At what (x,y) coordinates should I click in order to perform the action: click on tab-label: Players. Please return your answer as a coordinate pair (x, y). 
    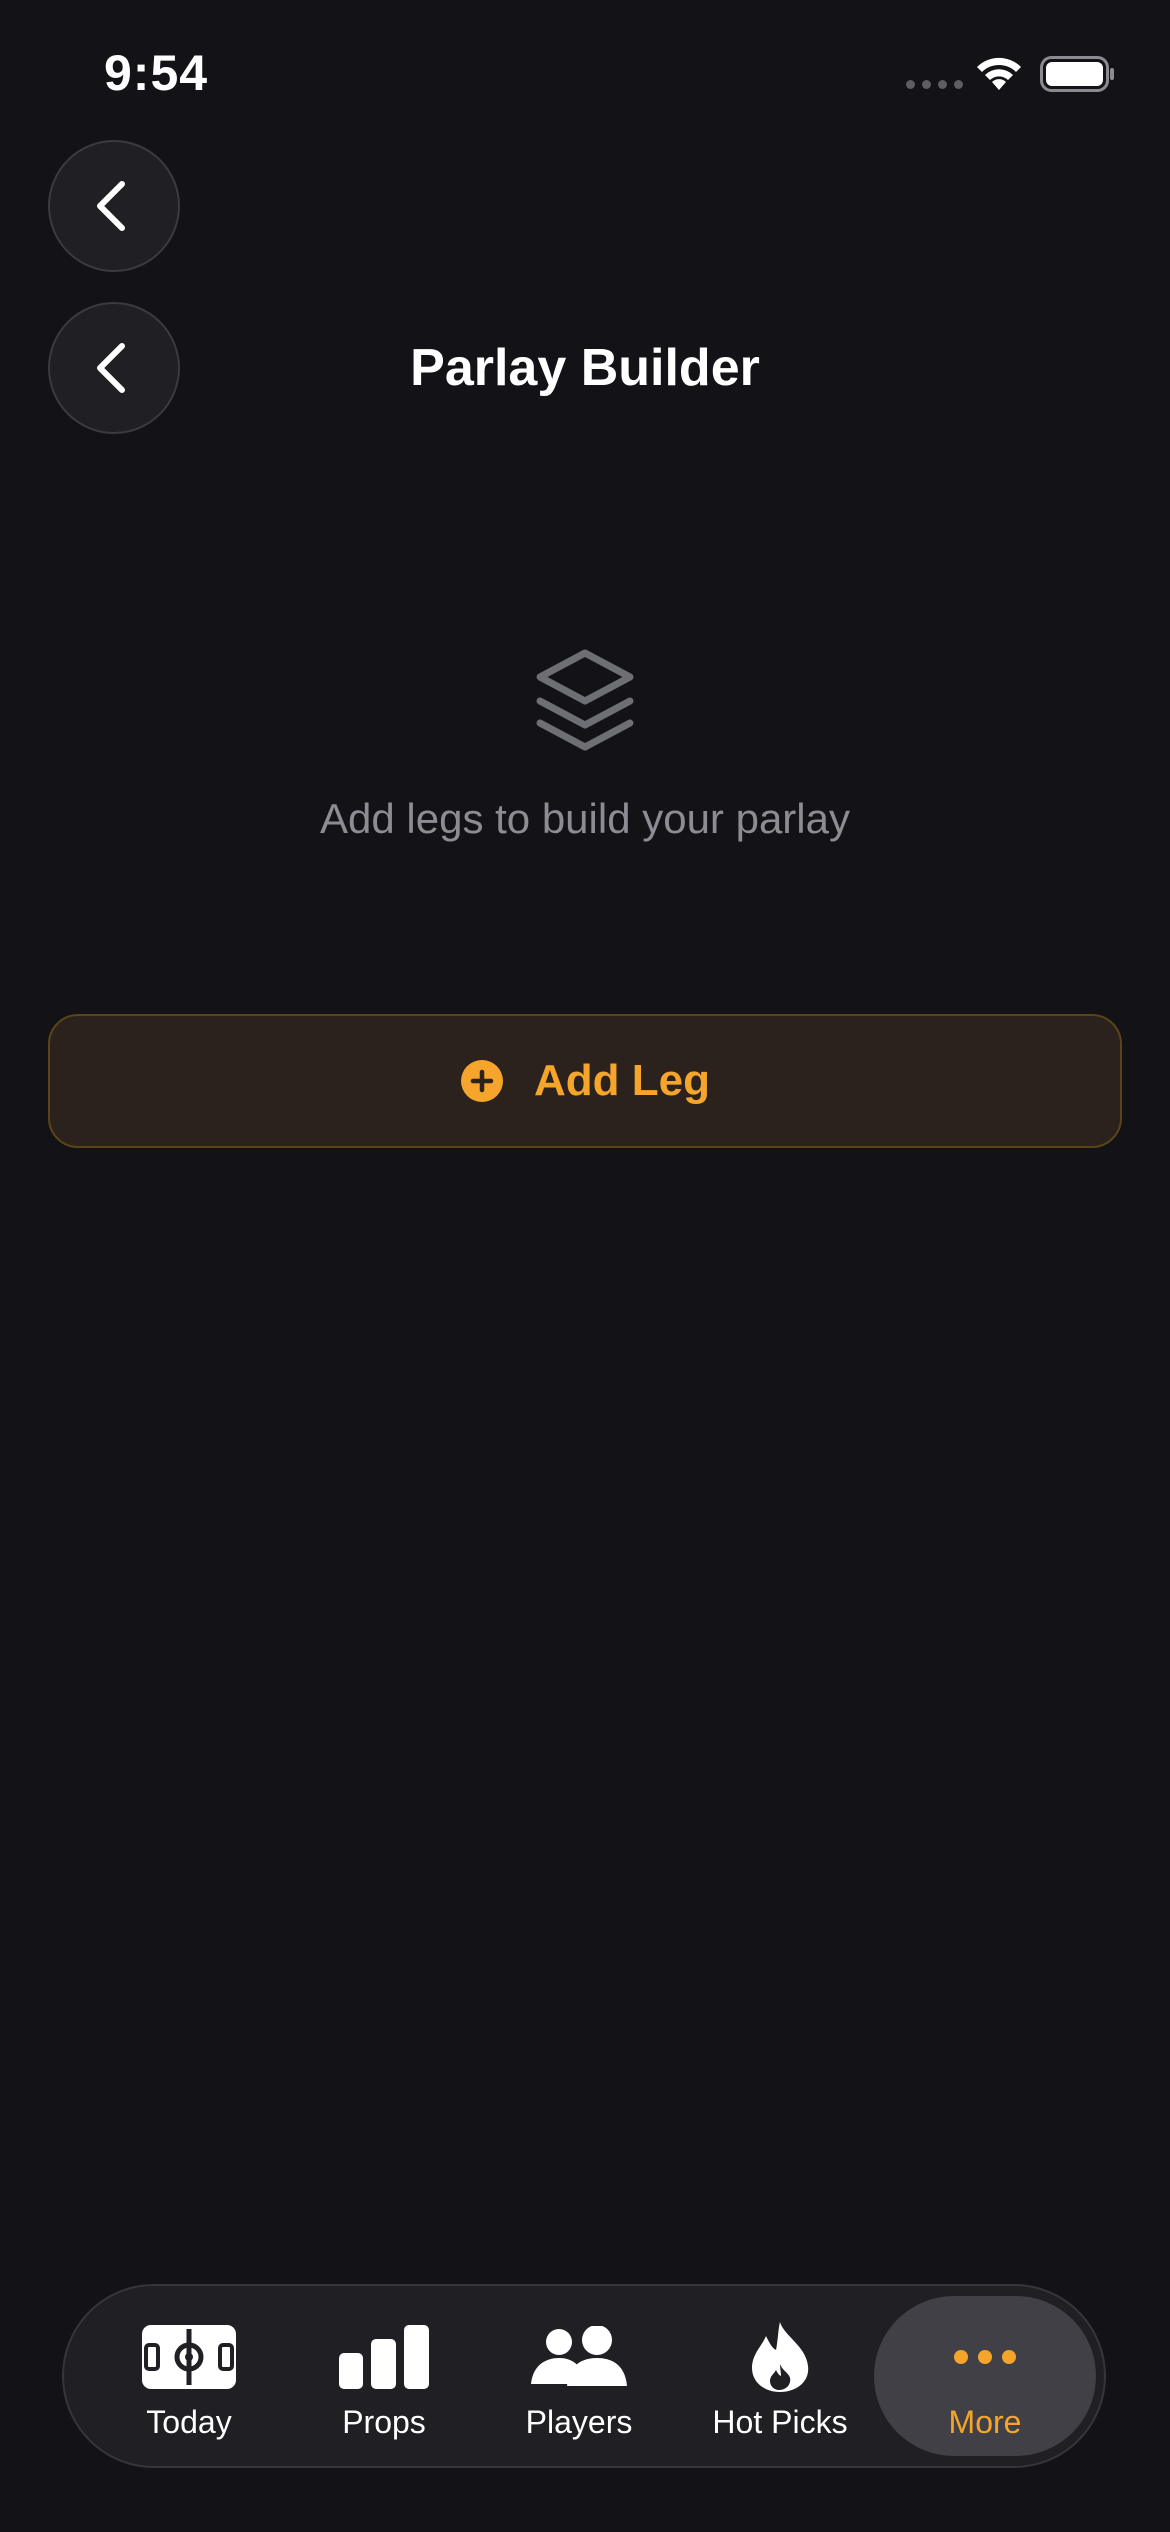
    Looking at the image, I should click on (579, 2422).